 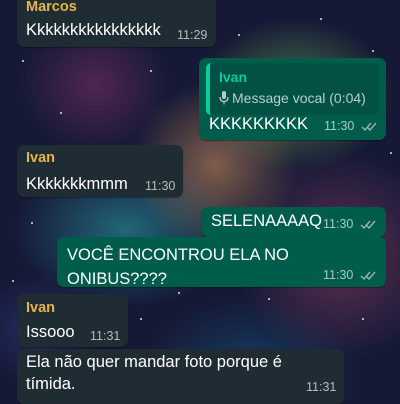 What do you see at coordinates (50, 332) in the screenshot?
I see `message-text: Issooo` at bounding box center [50, 332].